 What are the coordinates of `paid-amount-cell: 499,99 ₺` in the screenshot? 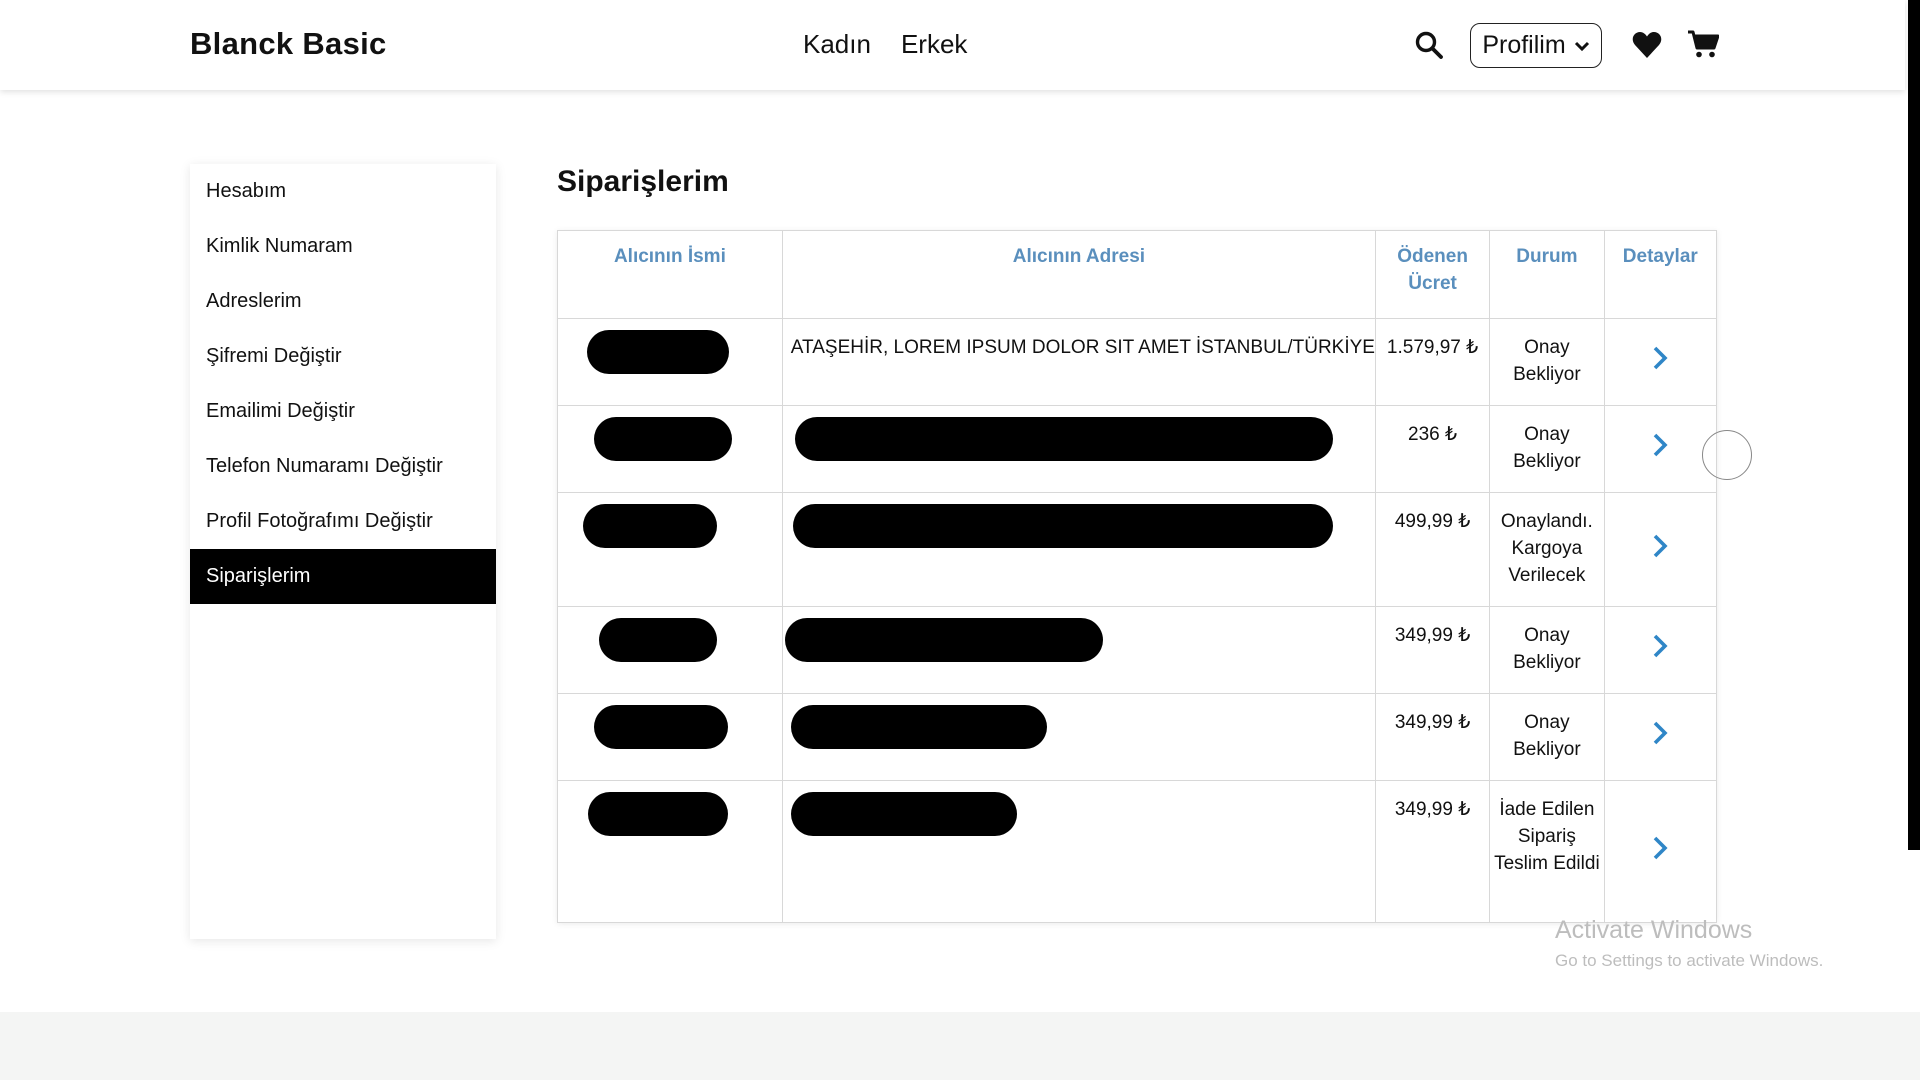 It's located at (1432, 549).